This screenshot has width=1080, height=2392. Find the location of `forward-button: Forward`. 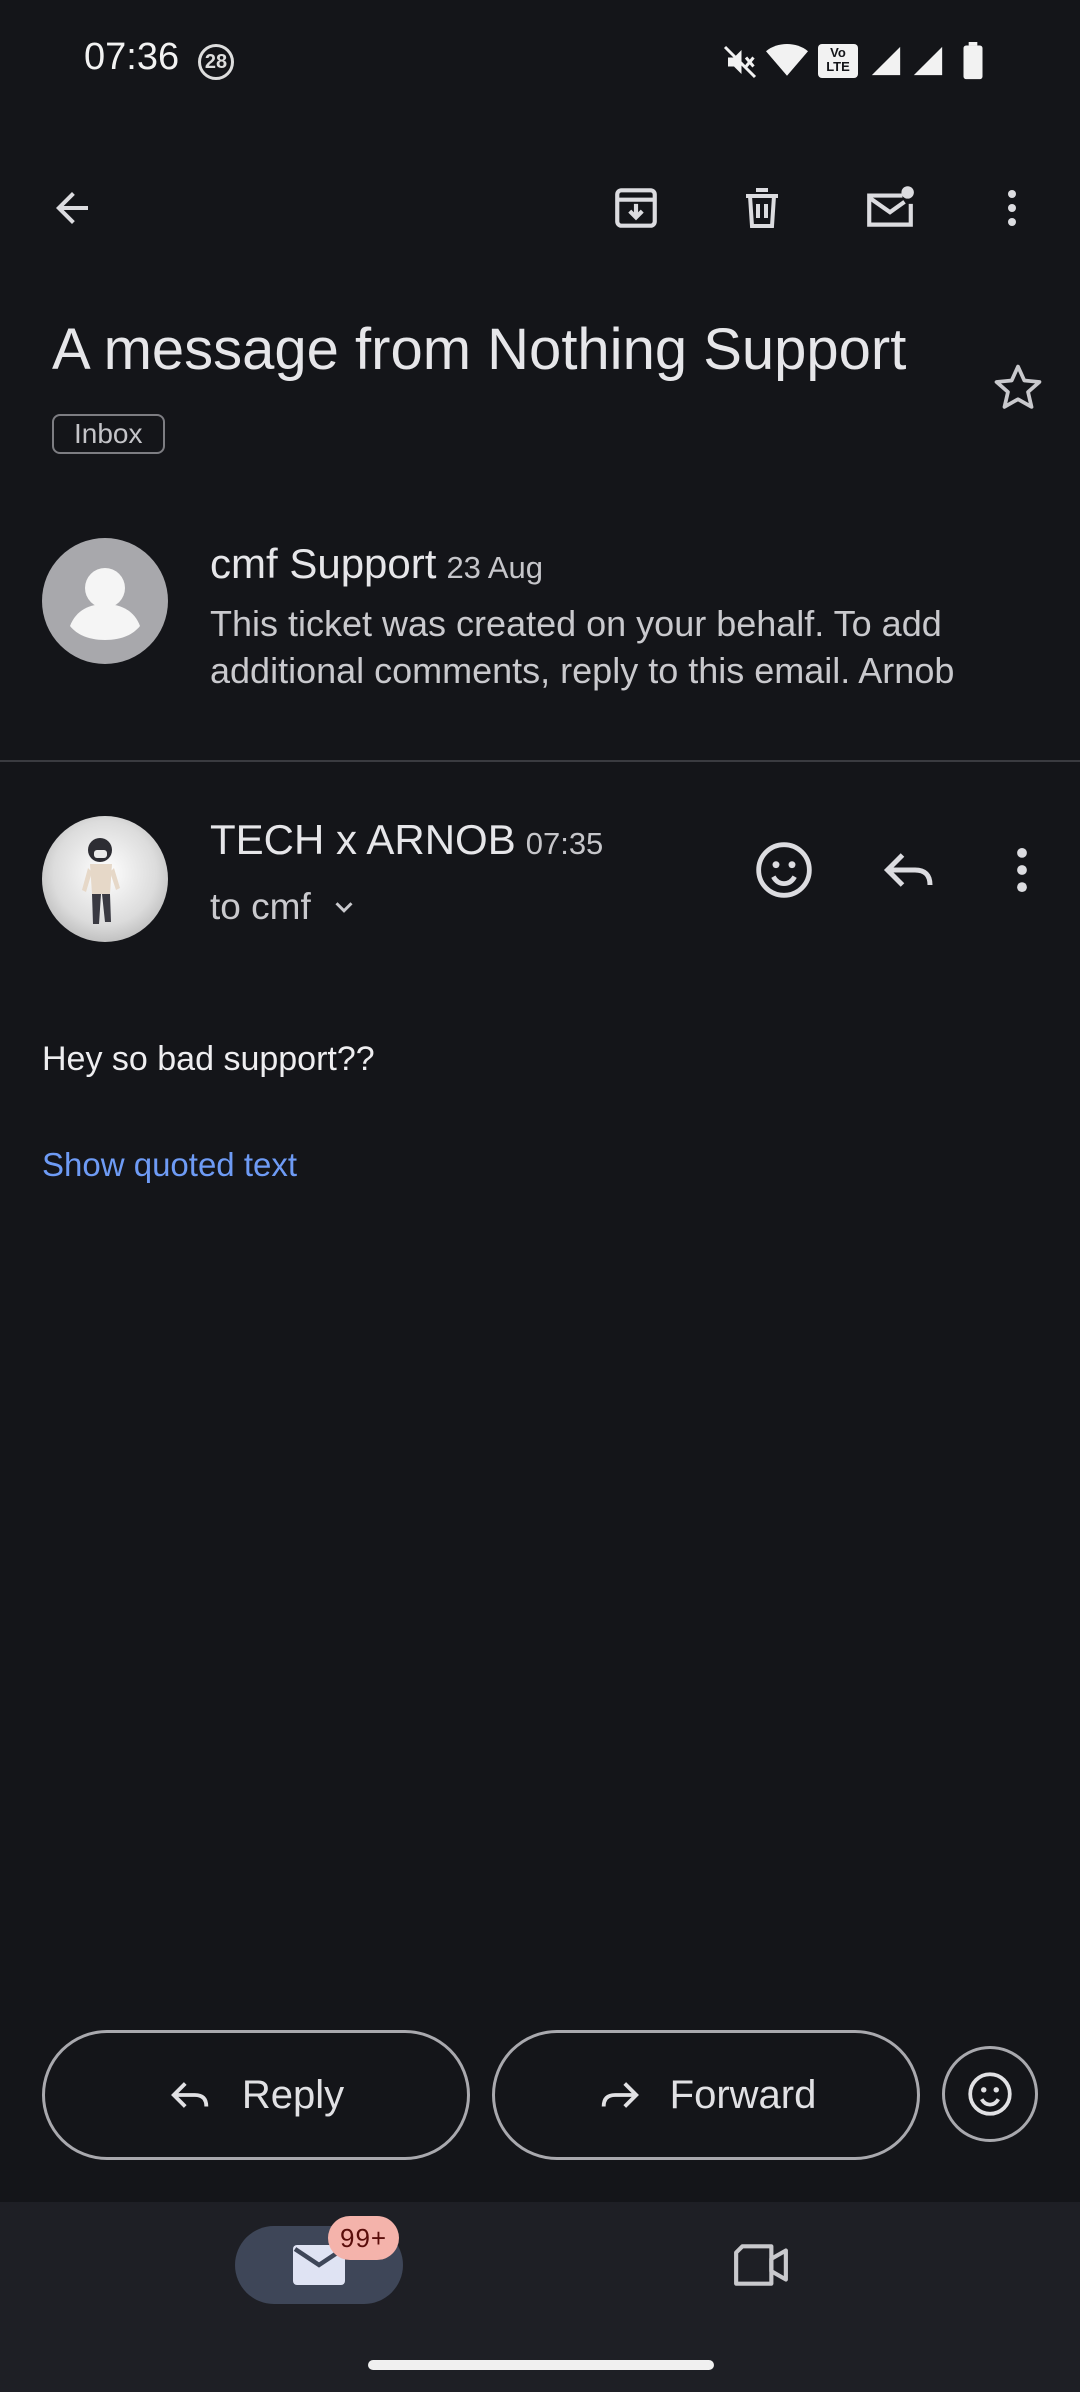

forward-button: Forward is located at coordinates (706, 2095).